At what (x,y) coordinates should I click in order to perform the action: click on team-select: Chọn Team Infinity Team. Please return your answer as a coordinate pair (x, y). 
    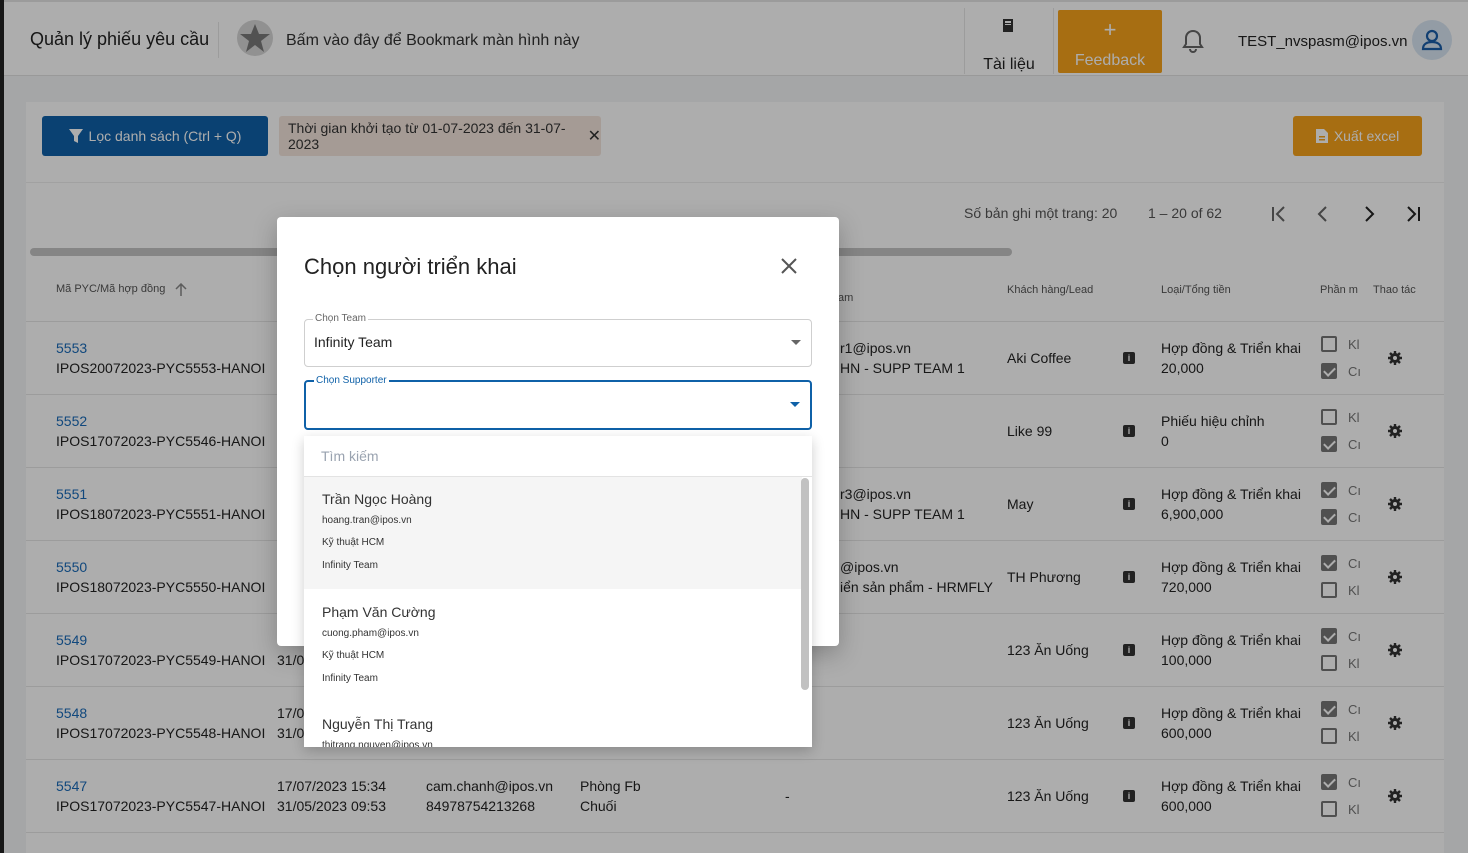
    Looking at the image, I should click on (558, 340).